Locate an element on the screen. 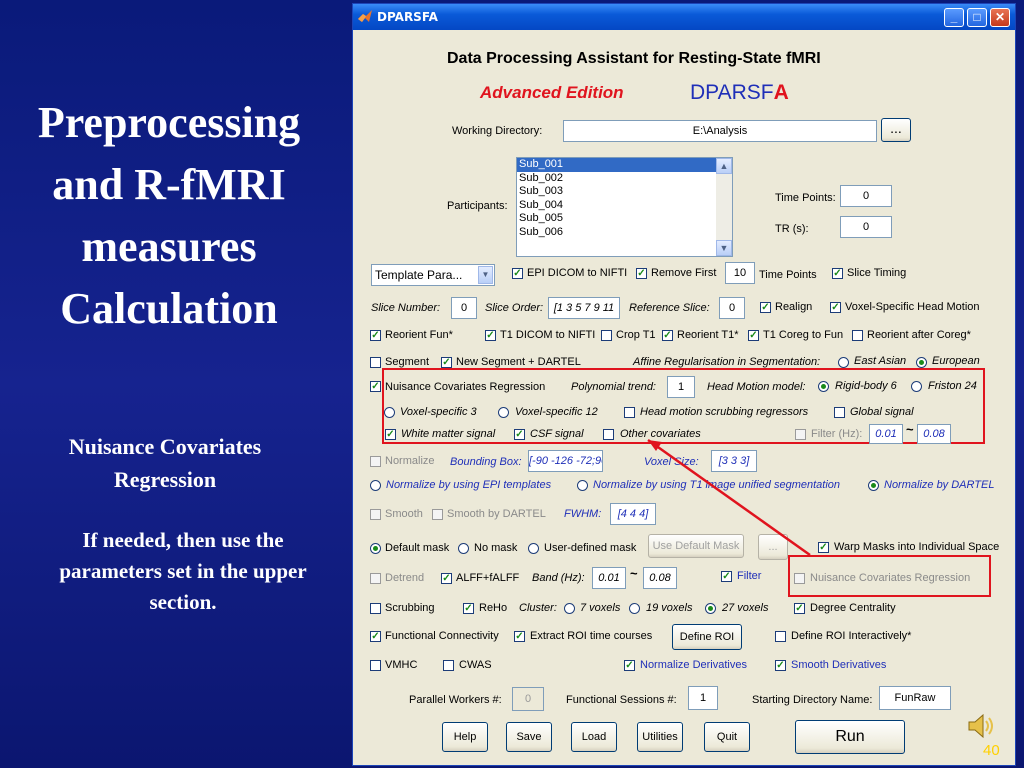 The width and height of the screenshot is (1024, 768). speaker-icon is located at coordinates (981, 726).